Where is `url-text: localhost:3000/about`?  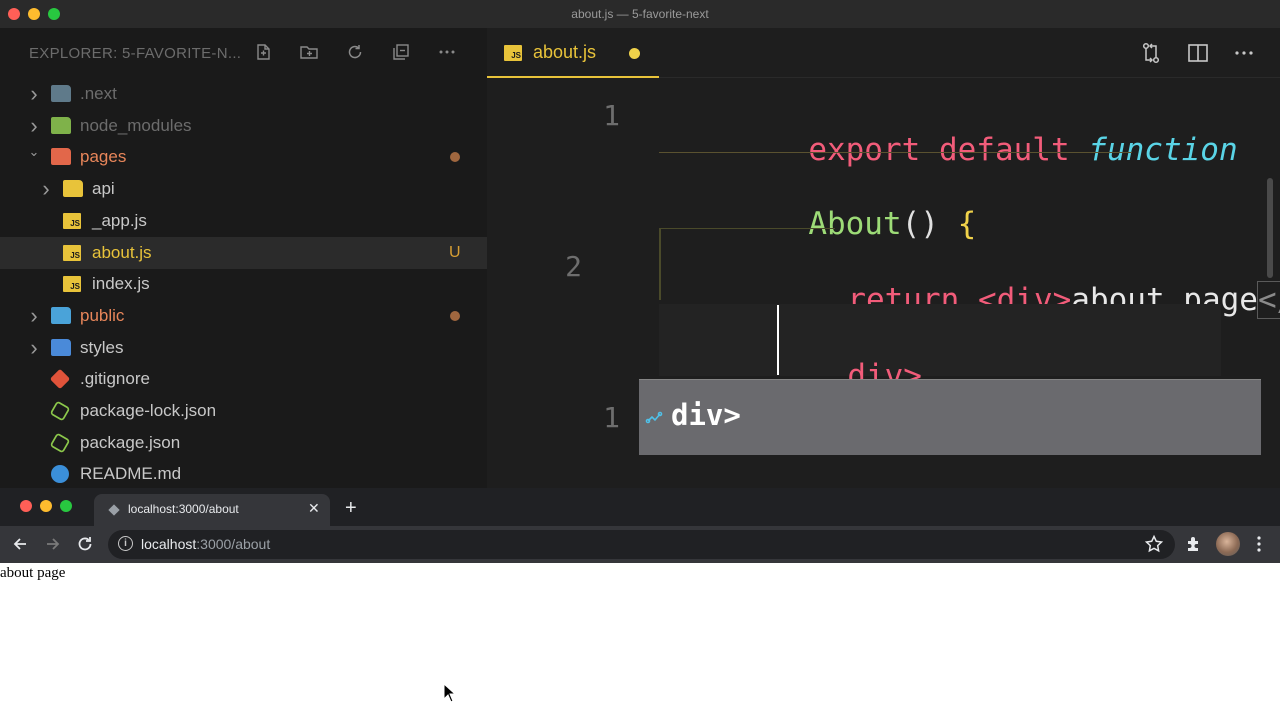
url-text: localhost:3000/about is located at coordinates (205, 544).